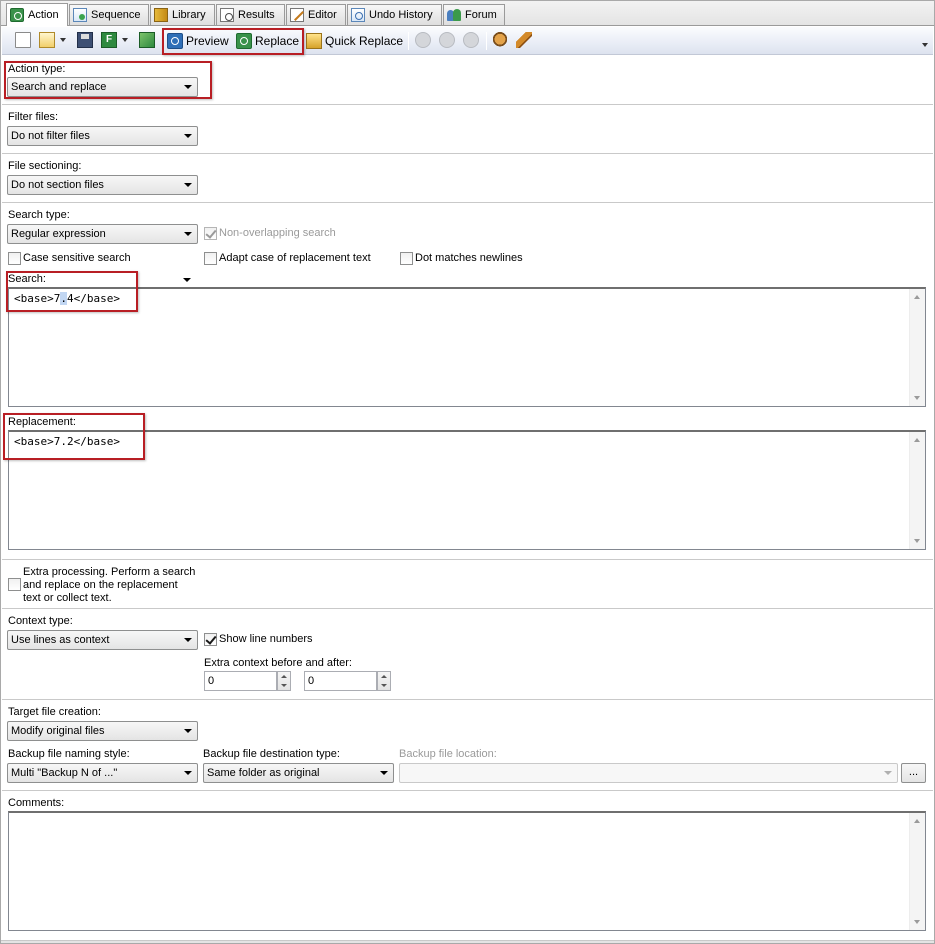 This screenshot has width=935, height=944. I want to click on context-type-select: Use lines as context, so click(102, 640).